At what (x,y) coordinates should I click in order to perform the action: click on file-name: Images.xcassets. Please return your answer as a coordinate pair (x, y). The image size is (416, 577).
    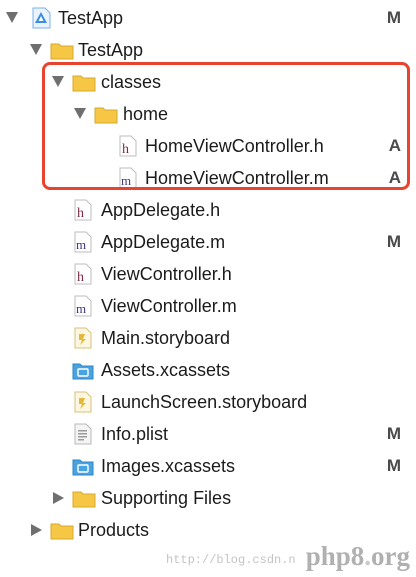
    Looking at the image, I should click on (168, 466).